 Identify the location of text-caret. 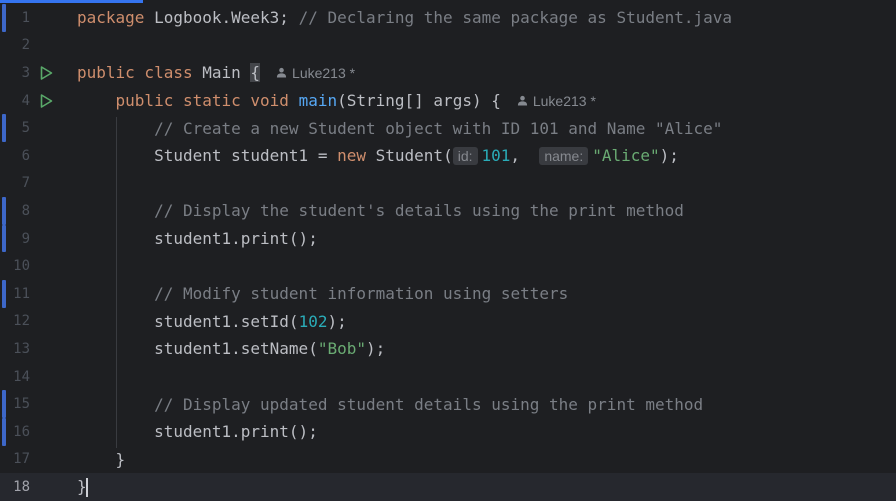
(86, 487).